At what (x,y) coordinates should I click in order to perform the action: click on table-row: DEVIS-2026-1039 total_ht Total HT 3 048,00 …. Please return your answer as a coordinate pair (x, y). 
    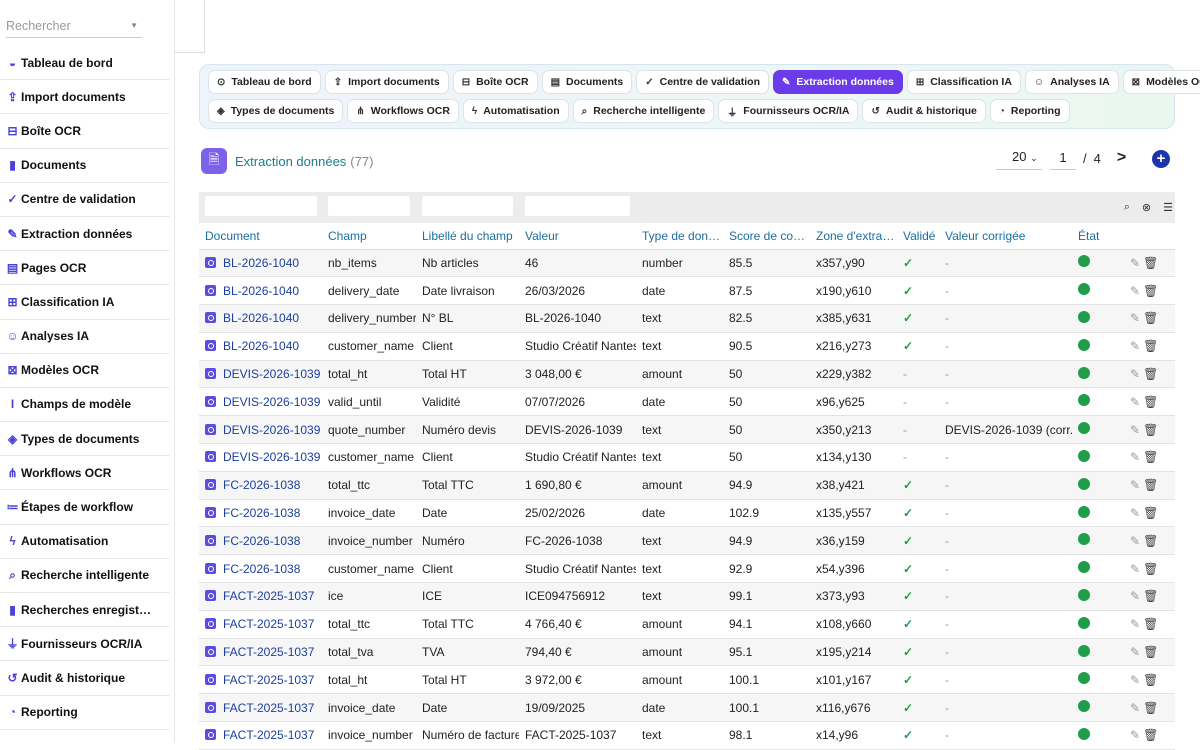
    Looking at the image, I should click on (687, 374).